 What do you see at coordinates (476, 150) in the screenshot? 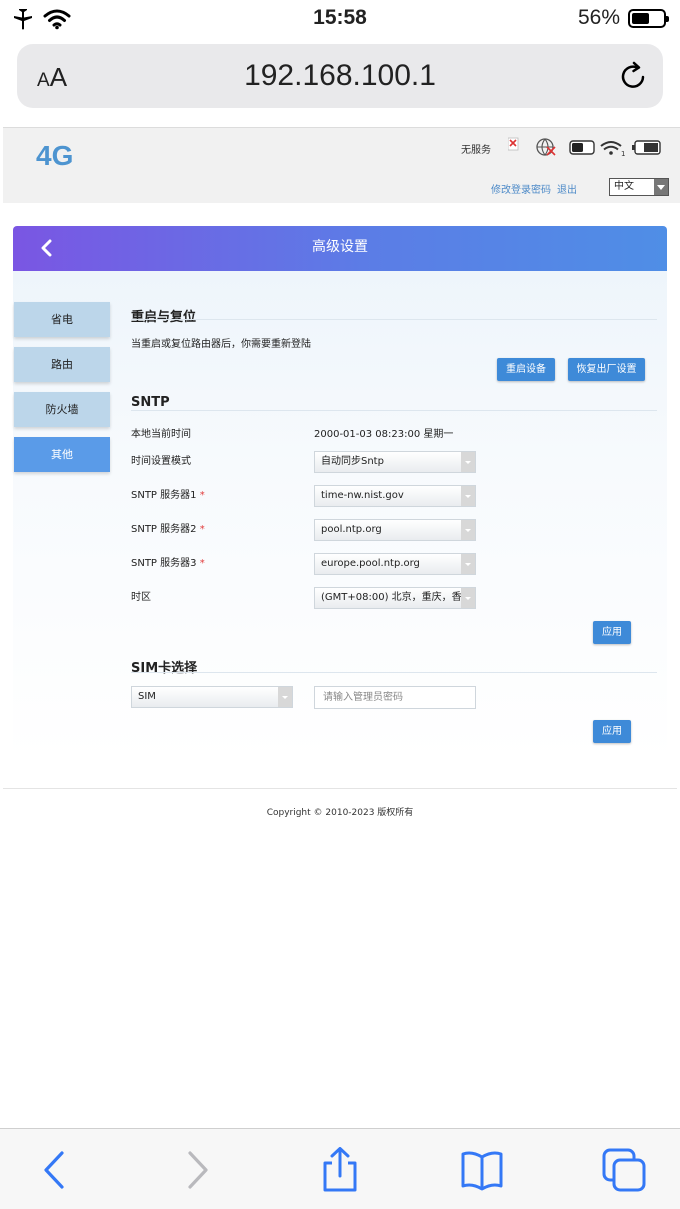
I see `network-status: 无服务` at bounding box center [476, 150].